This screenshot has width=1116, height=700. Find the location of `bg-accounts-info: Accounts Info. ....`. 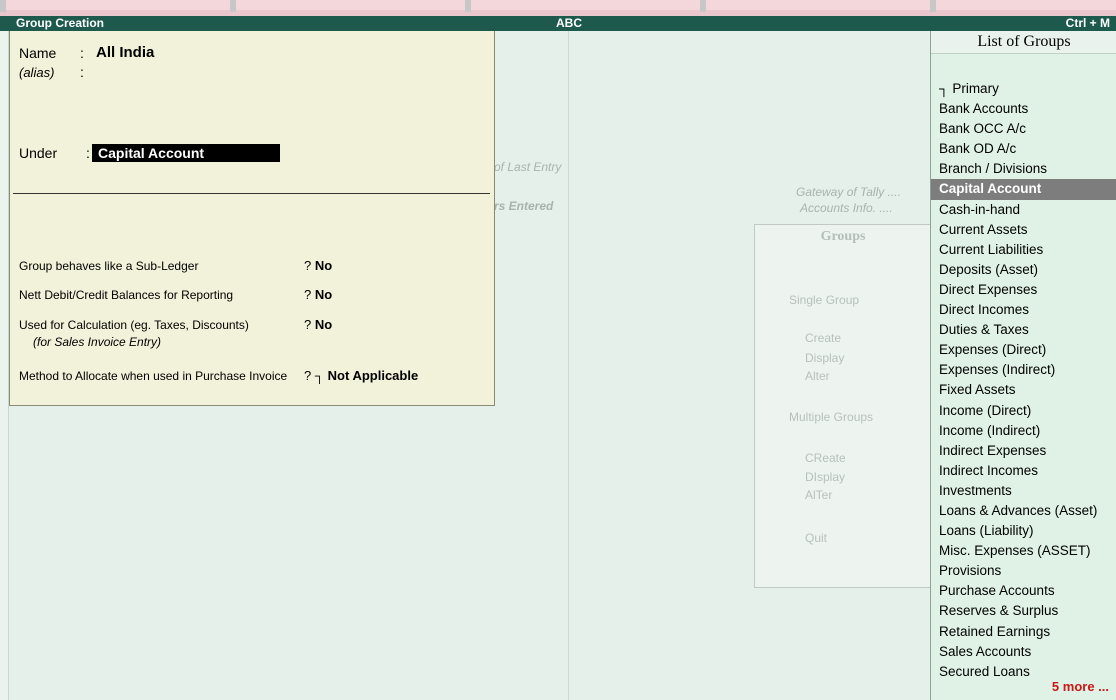

bg-accounts-info: Accounts Info. .... is located at coordinates (846, 208).